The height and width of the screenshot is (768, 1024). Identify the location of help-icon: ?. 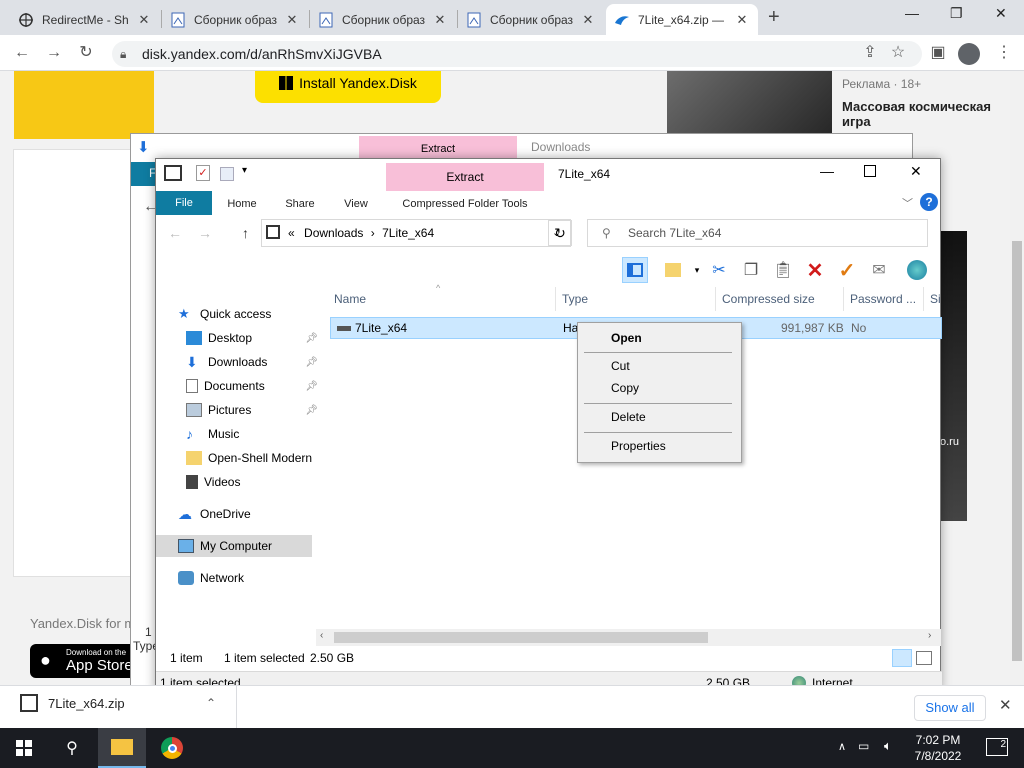
(929, 202).